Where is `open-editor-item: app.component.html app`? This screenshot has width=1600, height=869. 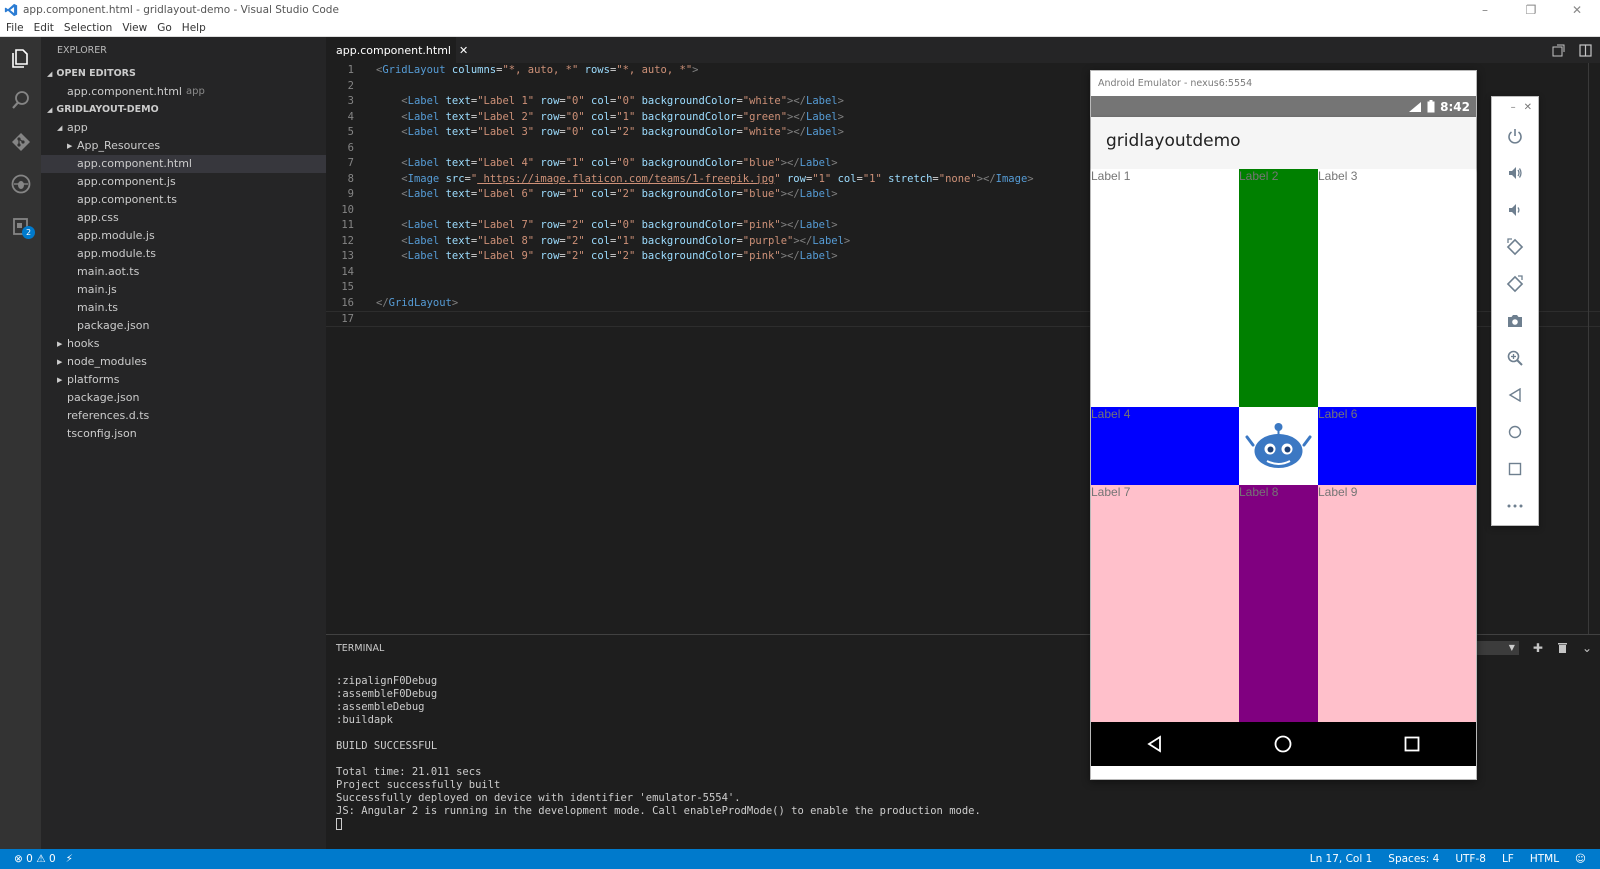 open-editor-item: app.component.html app is located at coordinates (183, 92).